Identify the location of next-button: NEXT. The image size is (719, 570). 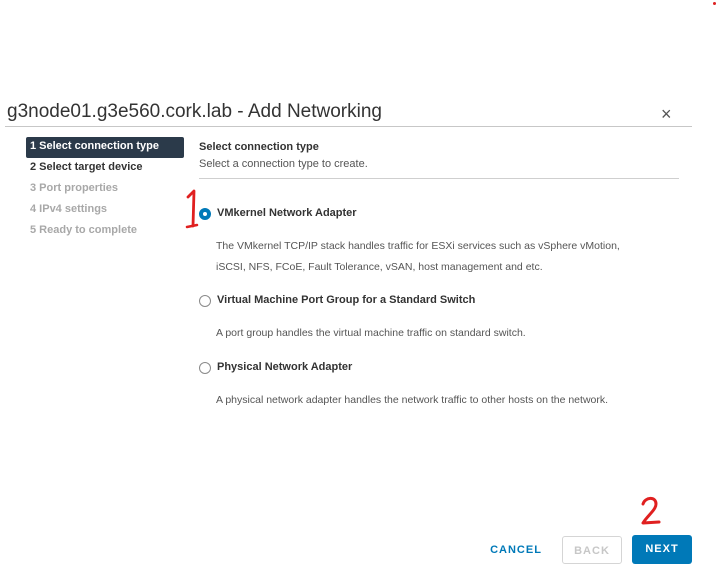
(662, 549).